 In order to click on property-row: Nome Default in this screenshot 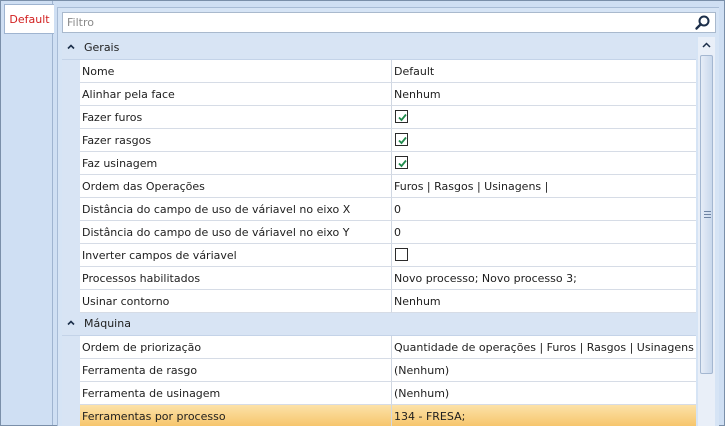, I will do `click(379, 71)`.